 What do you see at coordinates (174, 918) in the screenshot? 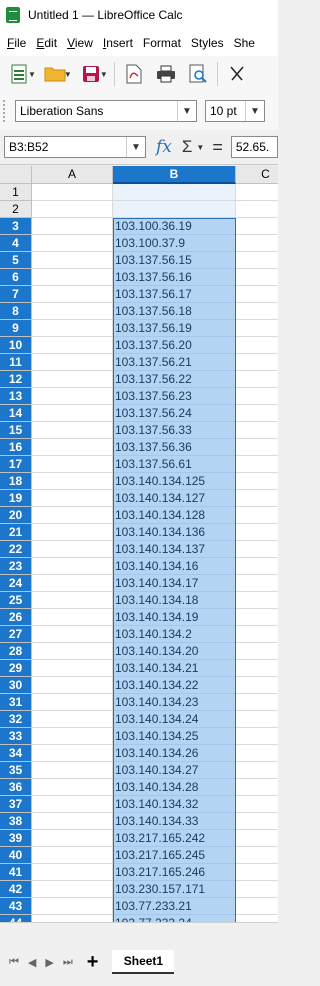
I see `cell-b44: 103.77.233.24` at bounding box center [174, 918].